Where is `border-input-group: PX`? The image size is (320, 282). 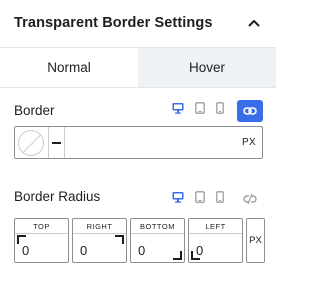
border-input-group: PX is located at coordinates (138, 142).